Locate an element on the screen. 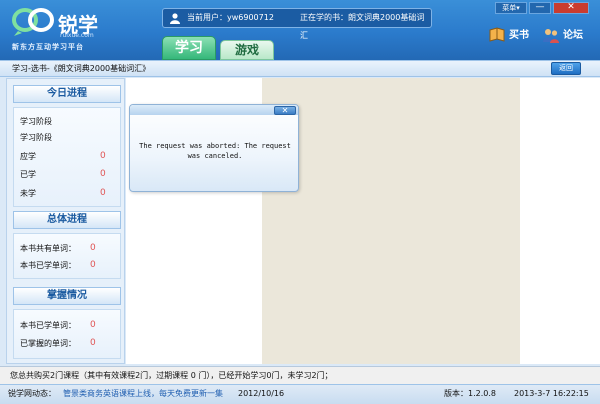 The width and height of the screenshot is (600, 404). menu-button: 菜单▾ is located at coordinates (511, 8).